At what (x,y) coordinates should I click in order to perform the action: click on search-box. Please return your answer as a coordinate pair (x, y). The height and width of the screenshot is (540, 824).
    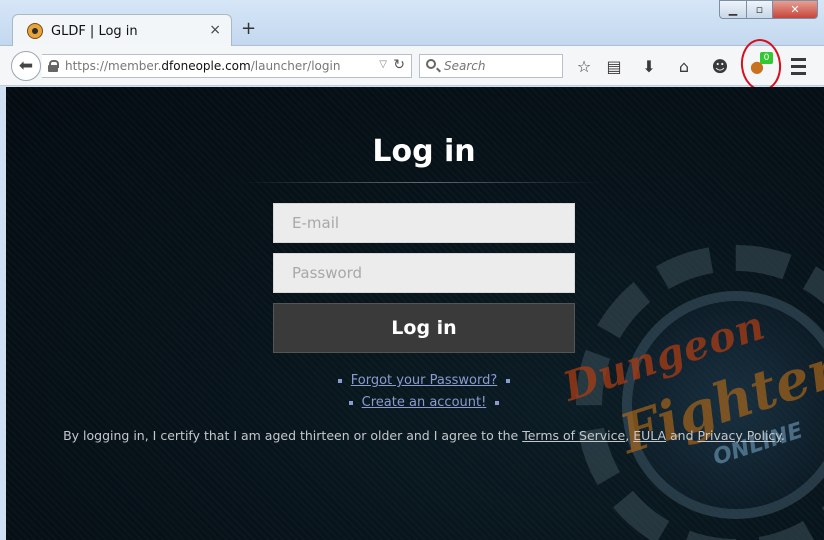
    Looking at the image, I should click on (491, 66).